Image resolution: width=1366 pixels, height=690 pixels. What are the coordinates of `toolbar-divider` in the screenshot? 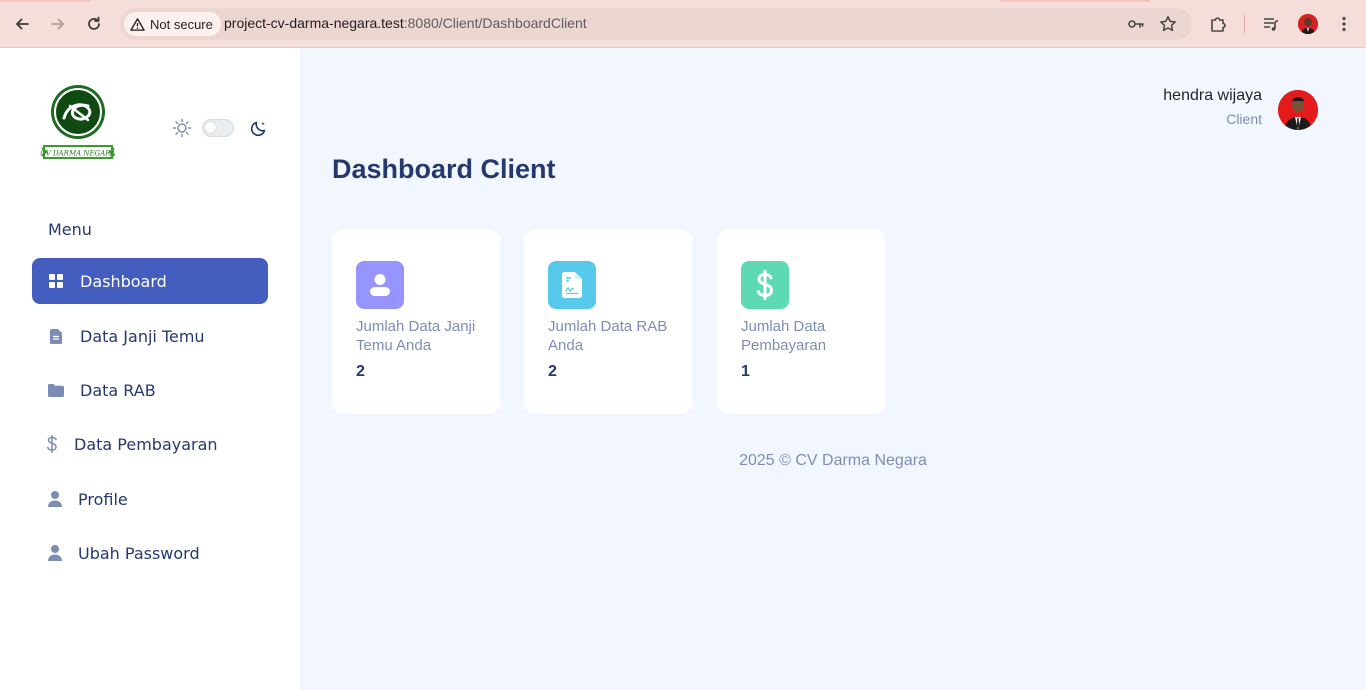 It's located at (1244, 24).